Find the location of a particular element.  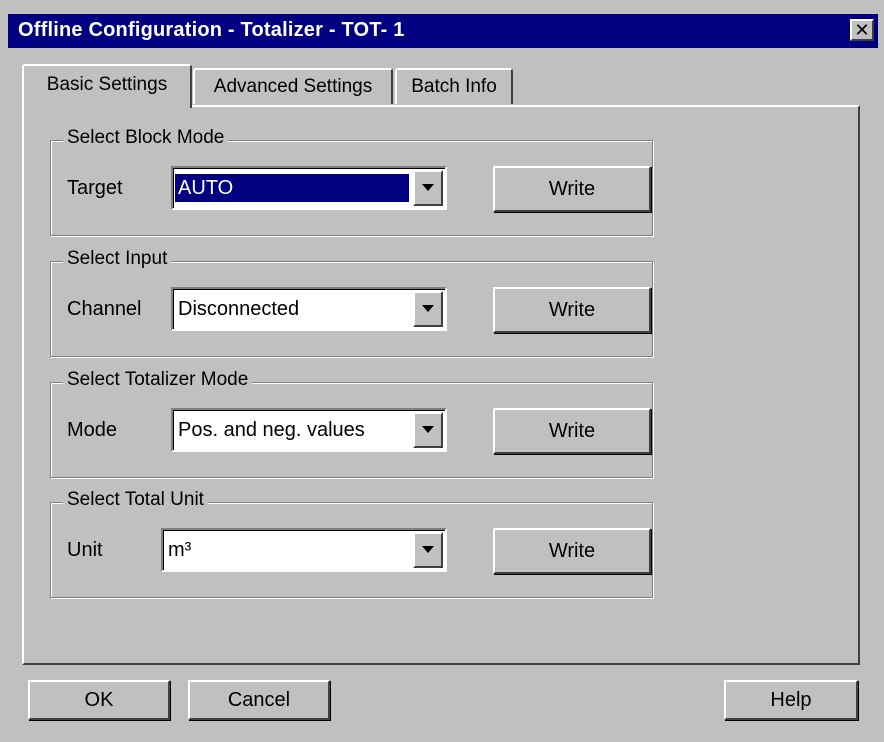

group-title: Select Total Unit is located at coordinates (135, 500).